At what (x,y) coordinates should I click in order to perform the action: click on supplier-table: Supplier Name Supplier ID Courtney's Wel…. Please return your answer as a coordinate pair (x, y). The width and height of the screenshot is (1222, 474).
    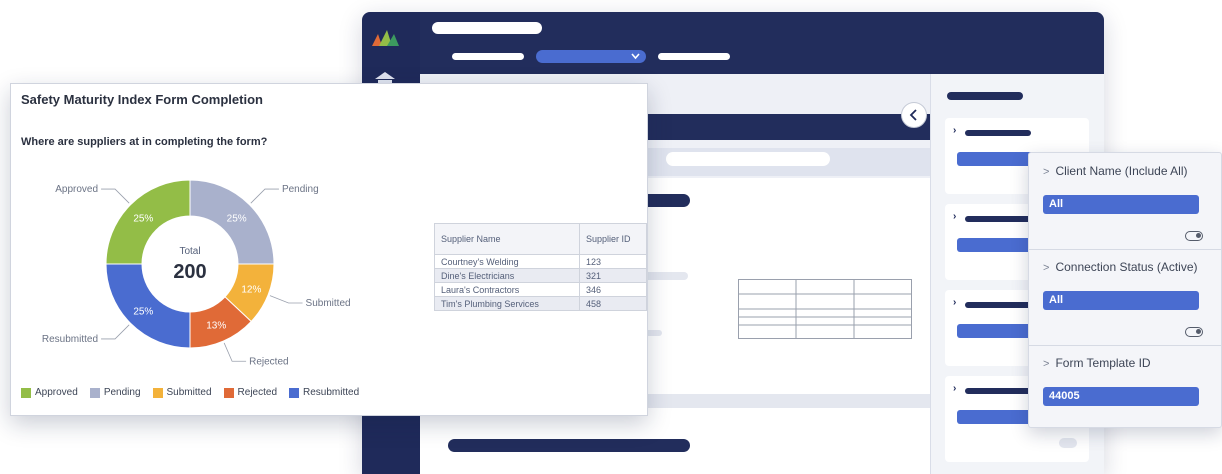
    Looking at the image, I should click on (540, 267).